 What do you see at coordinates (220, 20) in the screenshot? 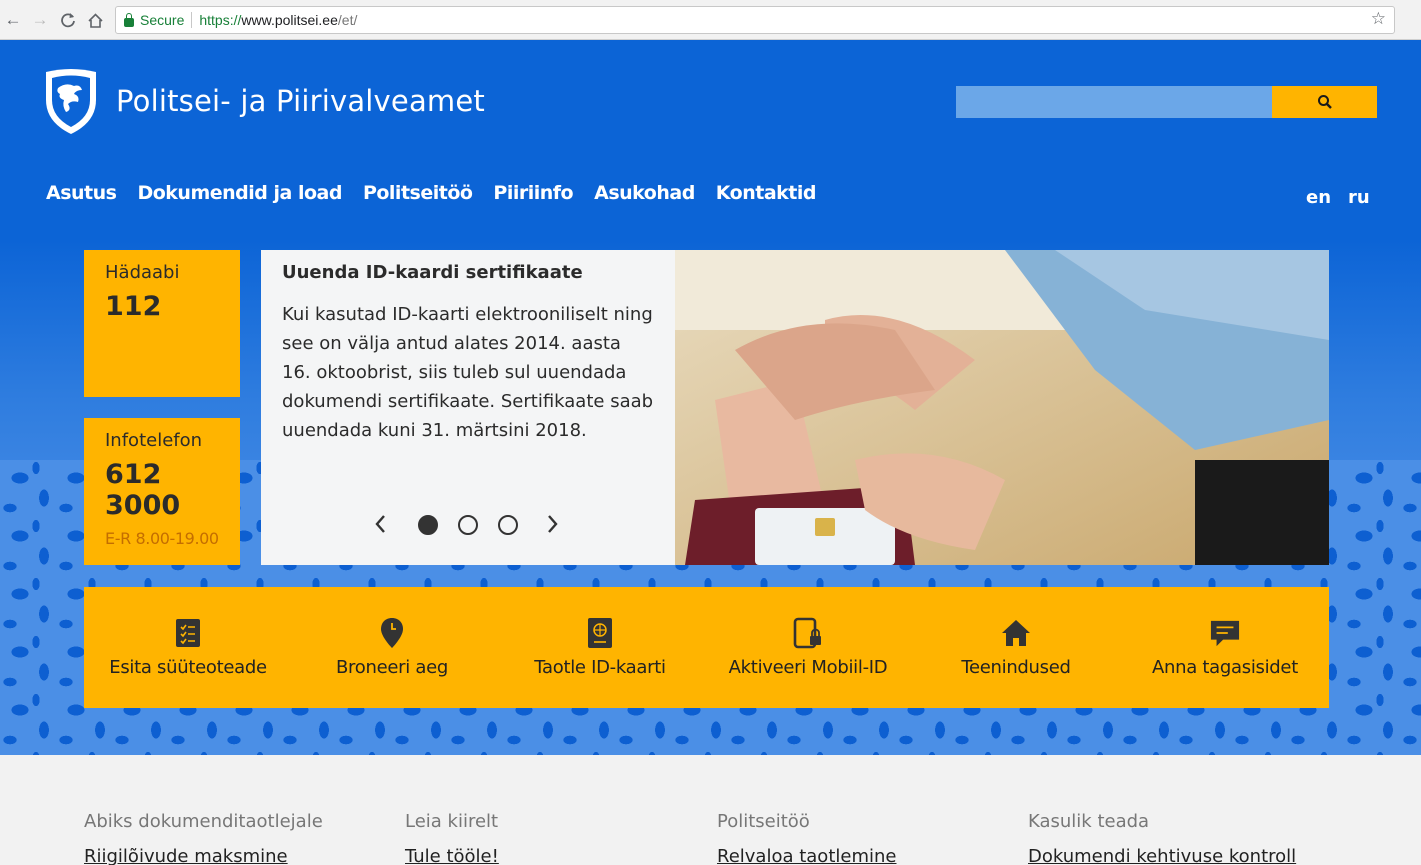
I see `url-scheme: https://` at bounding box center [220, 20].